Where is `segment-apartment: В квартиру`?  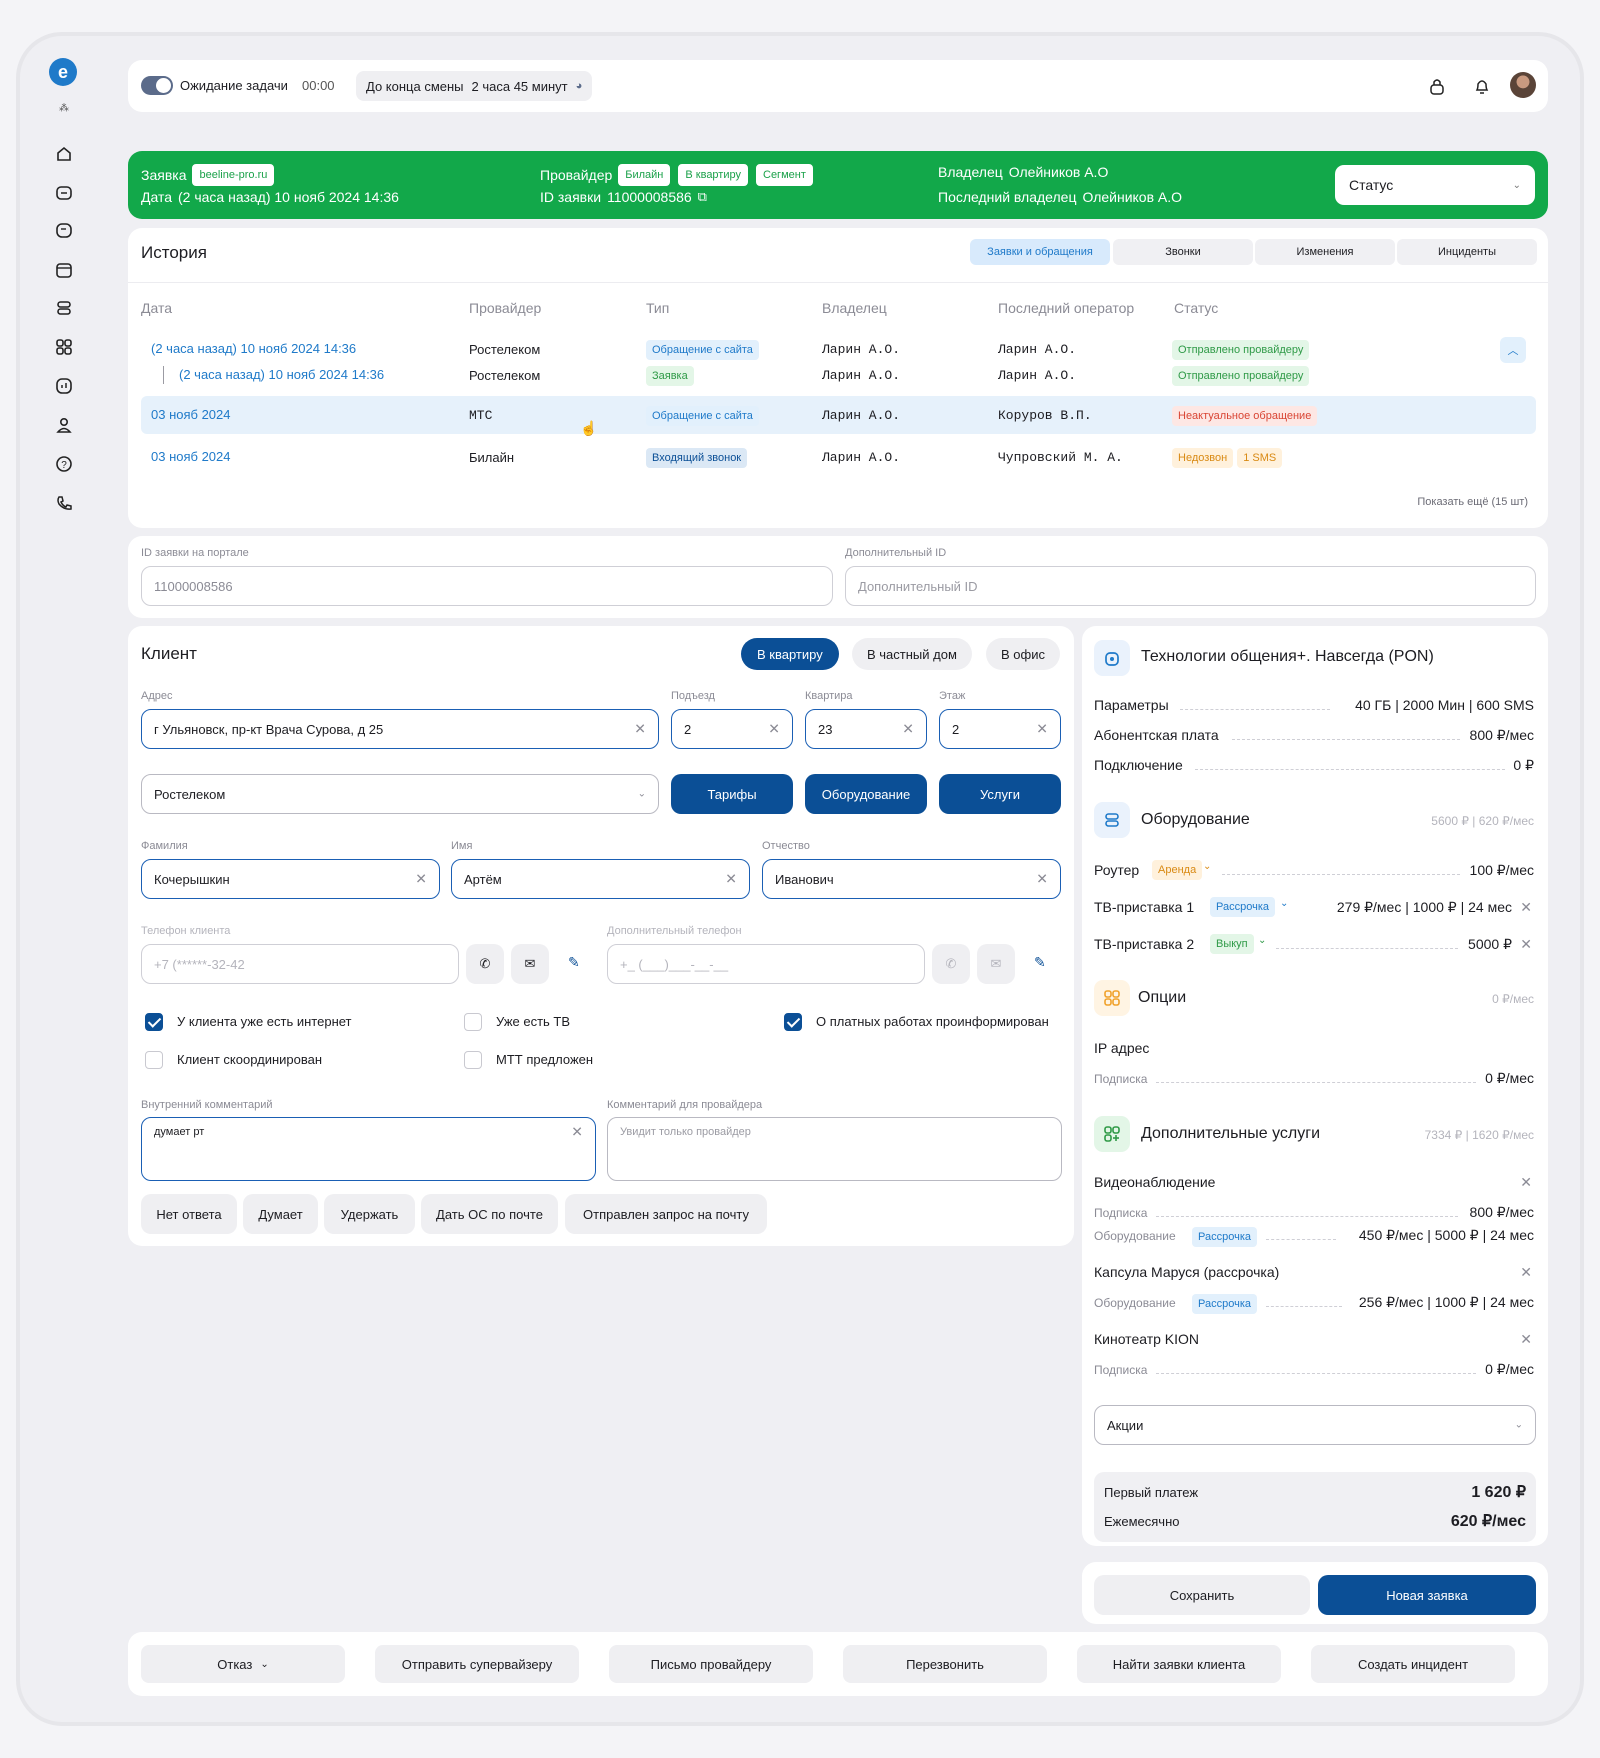
segment-apartment: В квартиру is located at coordinates (790, 654).